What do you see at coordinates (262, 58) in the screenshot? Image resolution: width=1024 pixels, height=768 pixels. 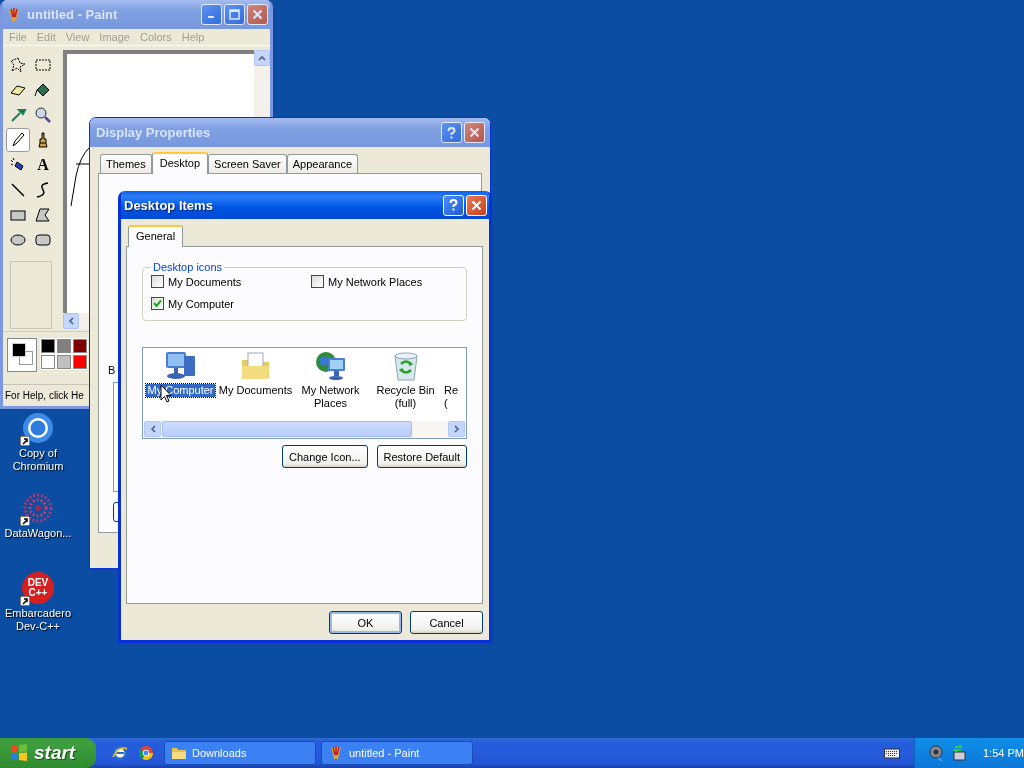 I see `scroll-up-button` at bounding box center [262, 58].